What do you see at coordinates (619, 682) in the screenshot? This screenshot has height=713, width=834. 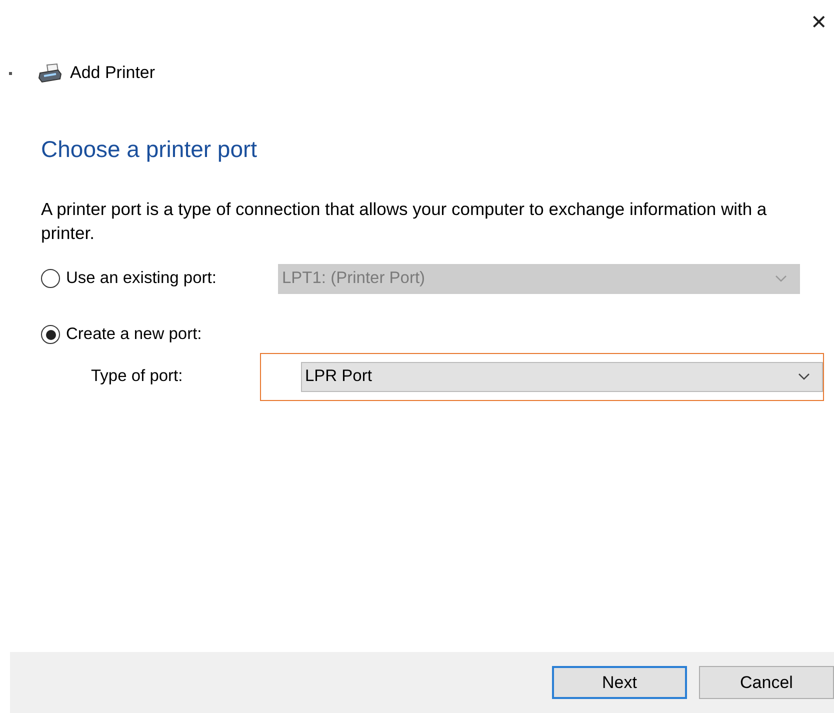 I see `wizard-button: Next` at bounding box center [619, 682].